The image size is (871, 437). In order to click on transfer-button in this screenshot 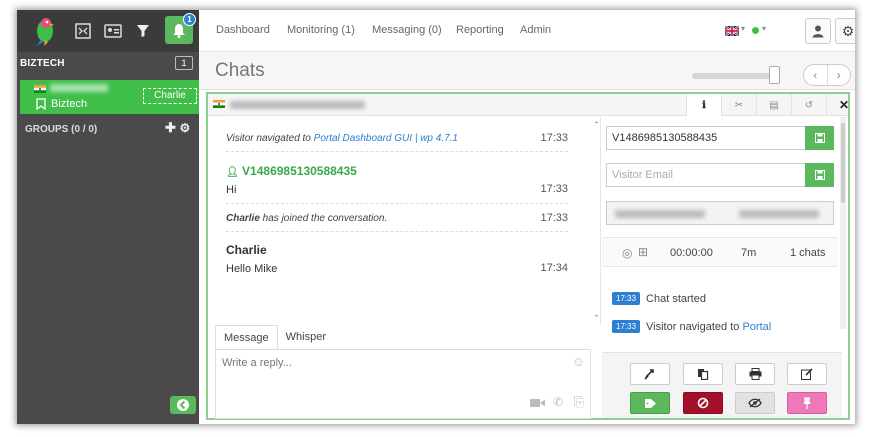, I will do `click(650, 374)`.